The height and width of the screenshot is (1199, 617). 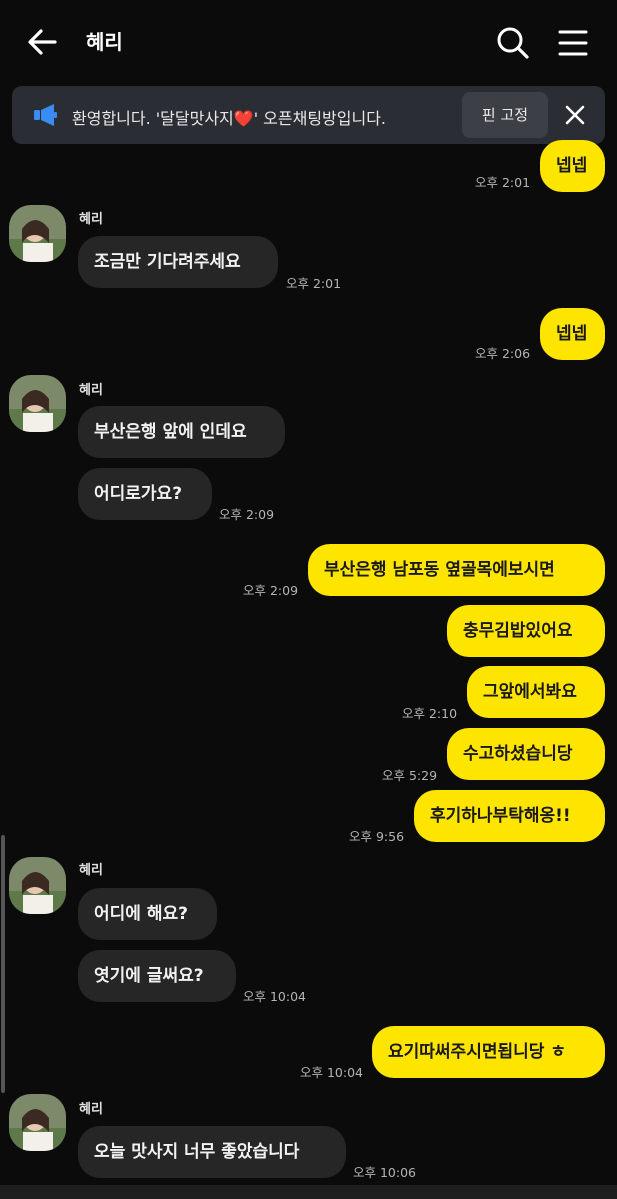 What do you see at coordinates (145, 494) in the screenshot?
I see `received-message-bubble: 어디로가요?` at bounding box center [145, 494].